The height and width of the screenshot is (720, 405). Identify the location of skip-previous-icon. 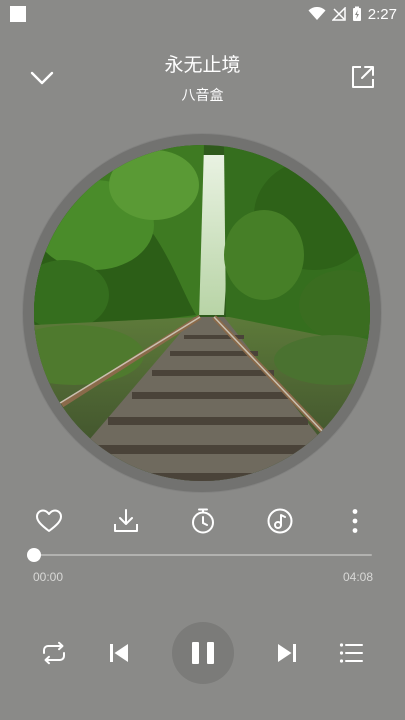
(119, 653).